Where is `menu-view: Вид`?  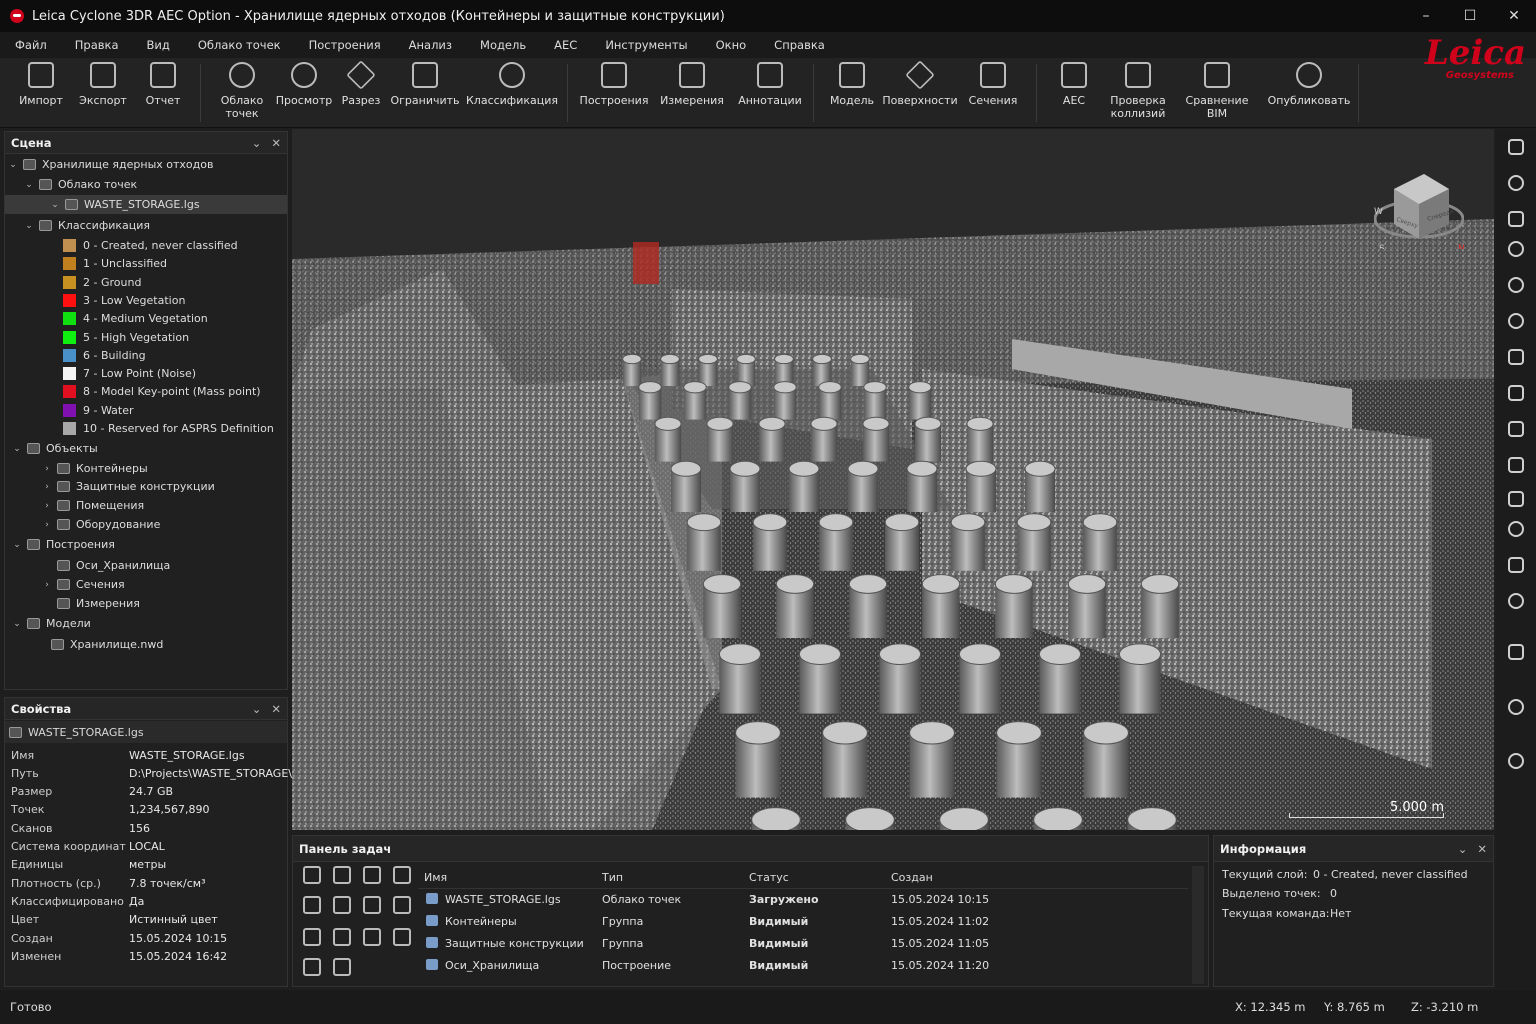
menu-view: Вид is located at coordinates (158, 45).